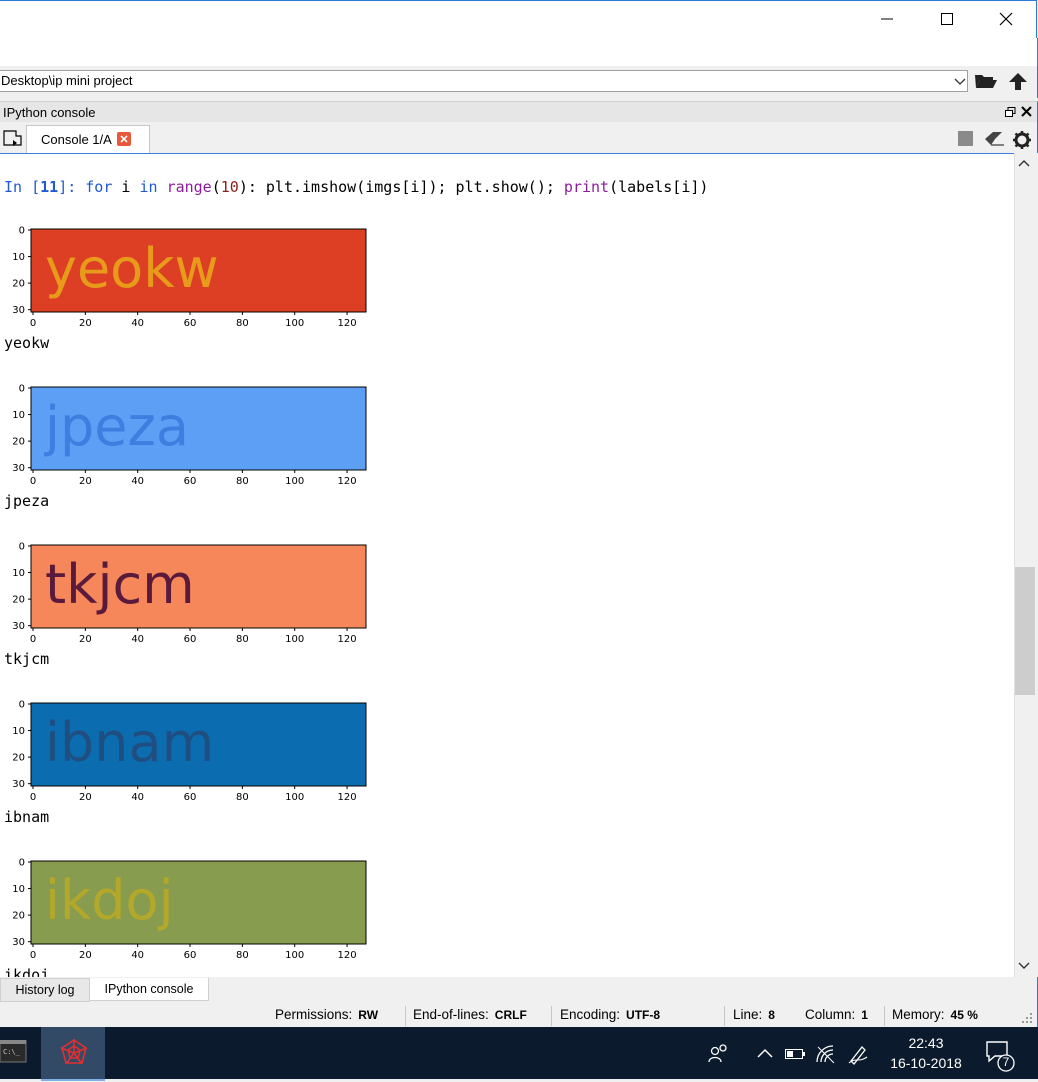 The image size is (1038, 1082). I want to click on maximize-button, so click(947, 19).